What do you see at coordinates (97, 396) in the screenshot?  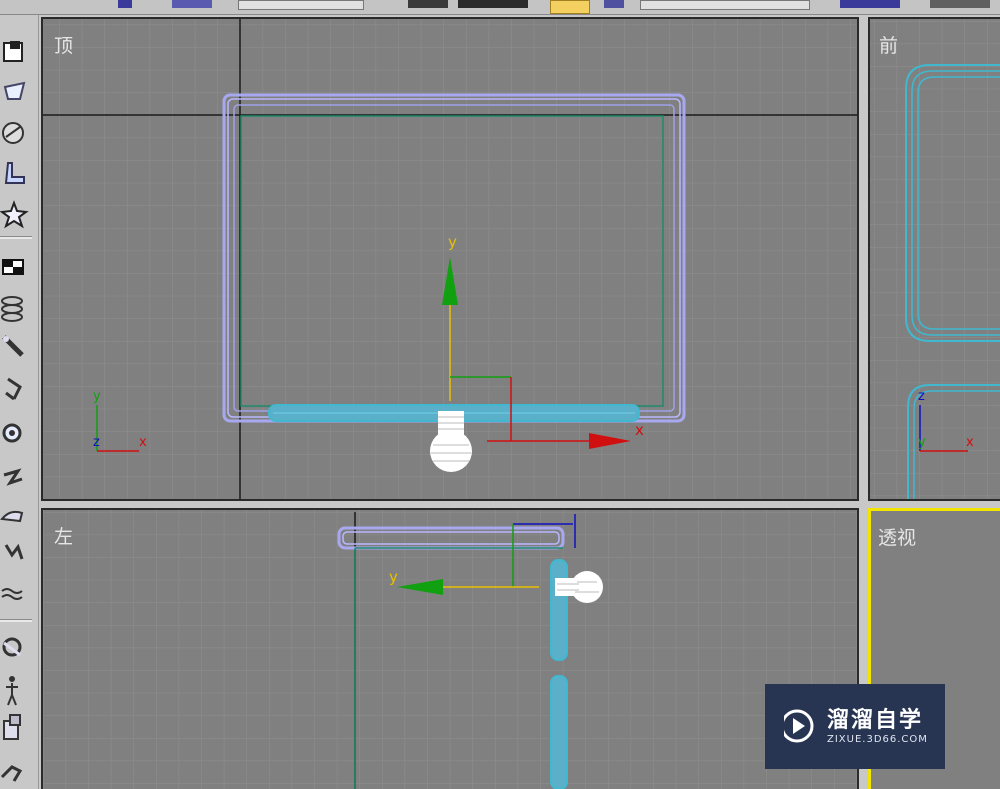 I see `tripod-y-label: y` at bounding box center [97, 396].